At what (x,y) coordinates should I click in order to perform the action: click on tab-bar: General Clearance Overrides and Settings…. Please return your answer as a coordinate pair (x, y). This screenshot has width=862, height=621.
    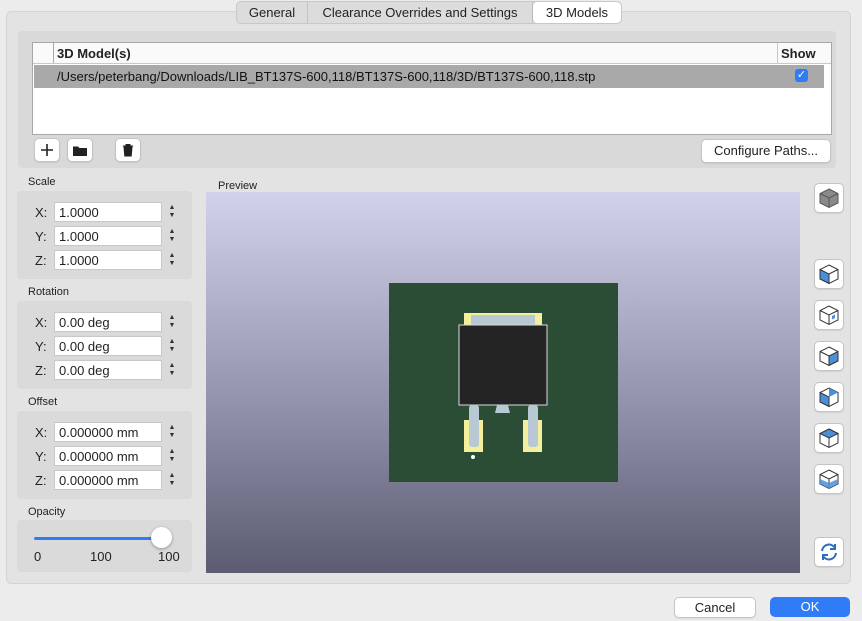
    Looking at the image, I should click on (429, 12).